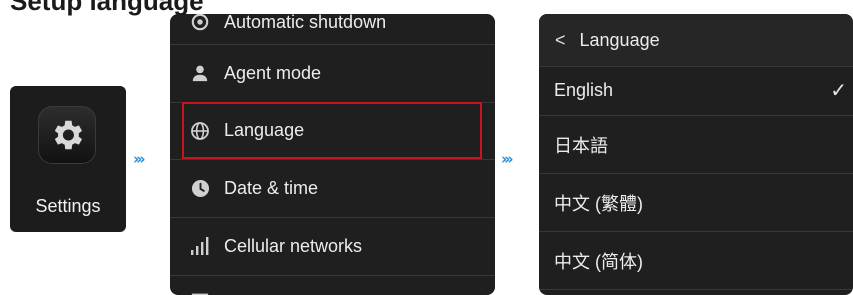  Describe the element at coordinates (696, 40) in the screenshot. I see `language-header: < Language` at that location.